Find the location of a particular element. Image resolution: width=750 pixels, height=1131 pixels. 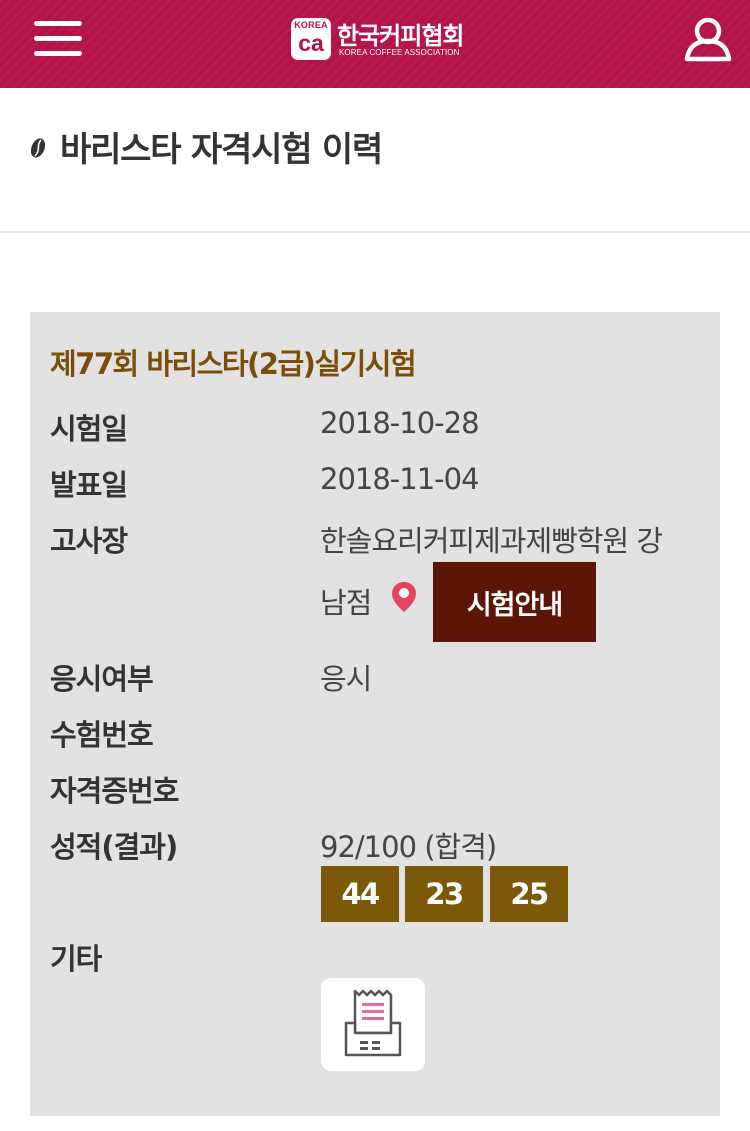

exam-title: 제77회 바리스타(2급)실기시험 is located at coordinates (233, 364).